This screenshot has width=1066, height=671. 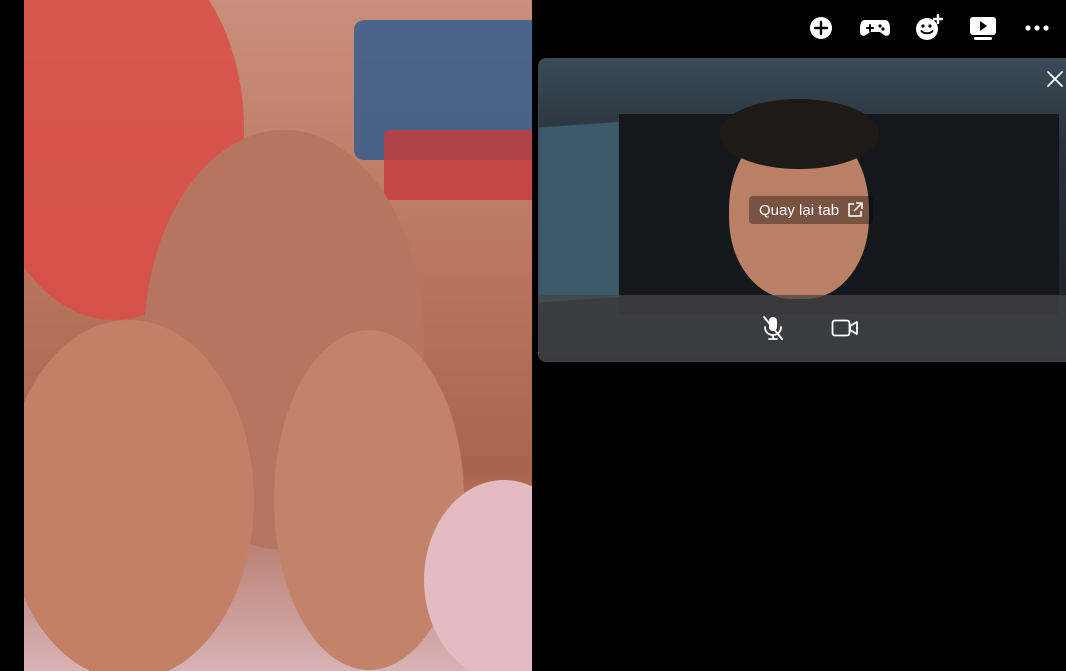 I want to click on camera-icon, so click(x=844, y=328).